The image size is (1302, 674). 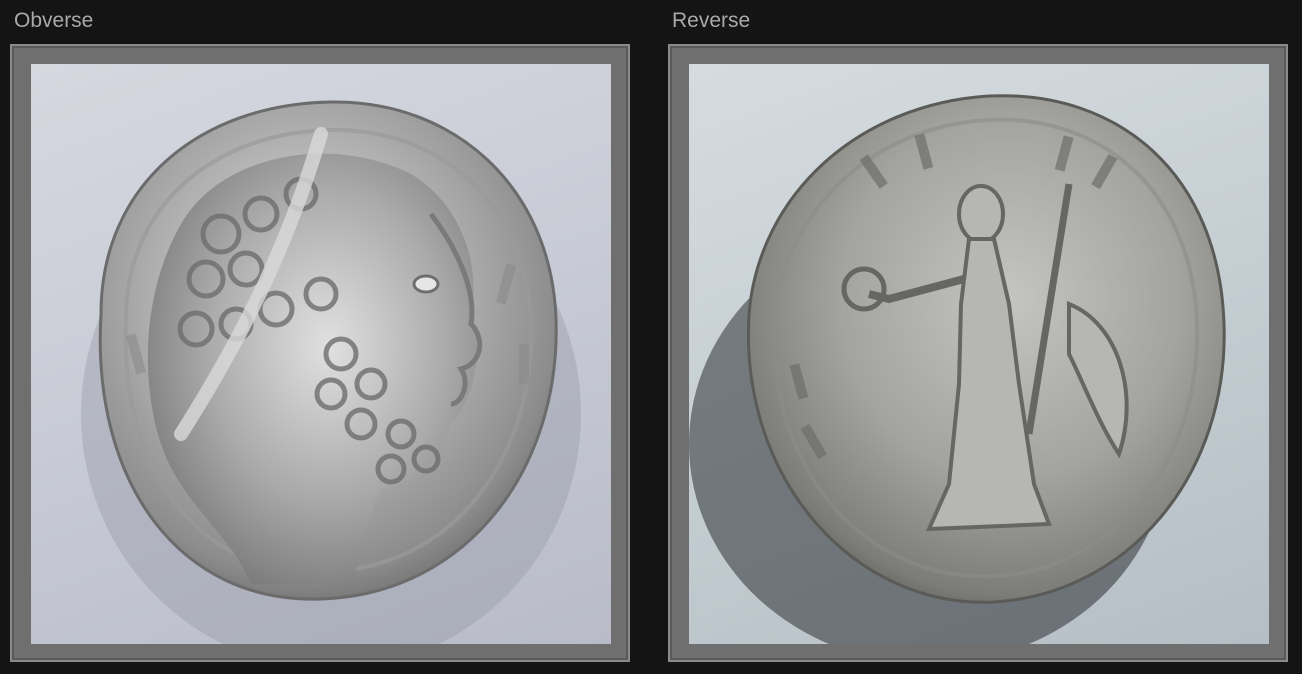 What do you see at coordinates (54, 20) in the screenshot?
I see `obverse-label: Obverse` at bounding box center [54, 20].